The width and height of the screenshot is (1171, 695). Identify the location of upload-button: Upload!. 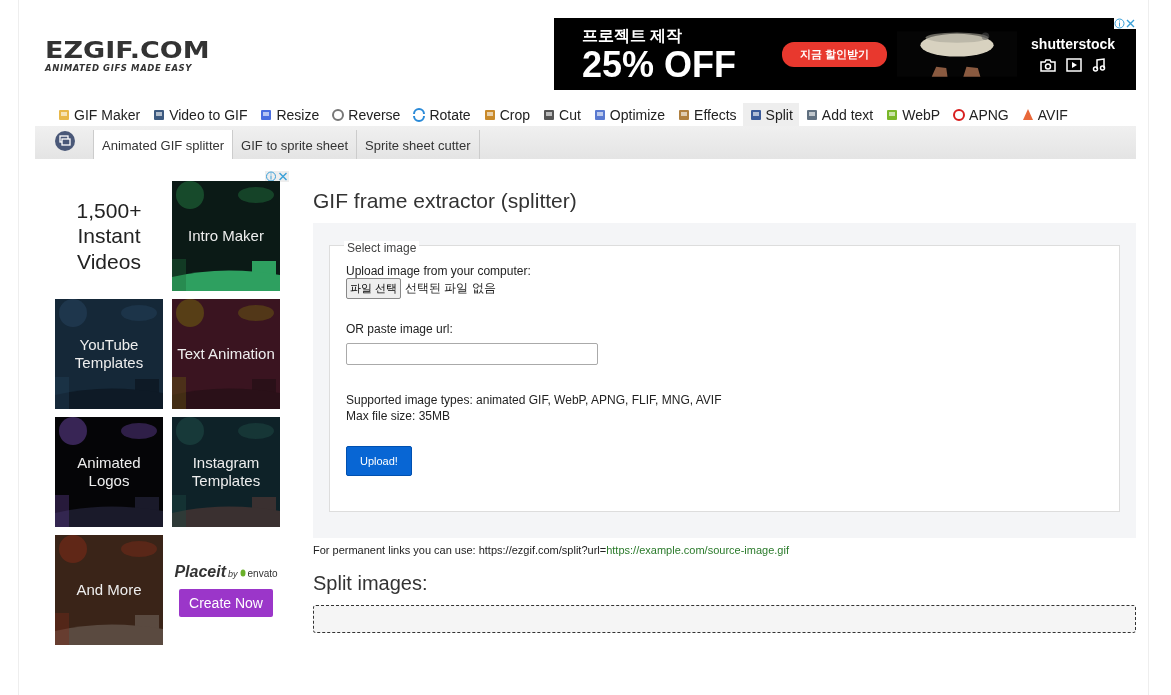
(379, 461).